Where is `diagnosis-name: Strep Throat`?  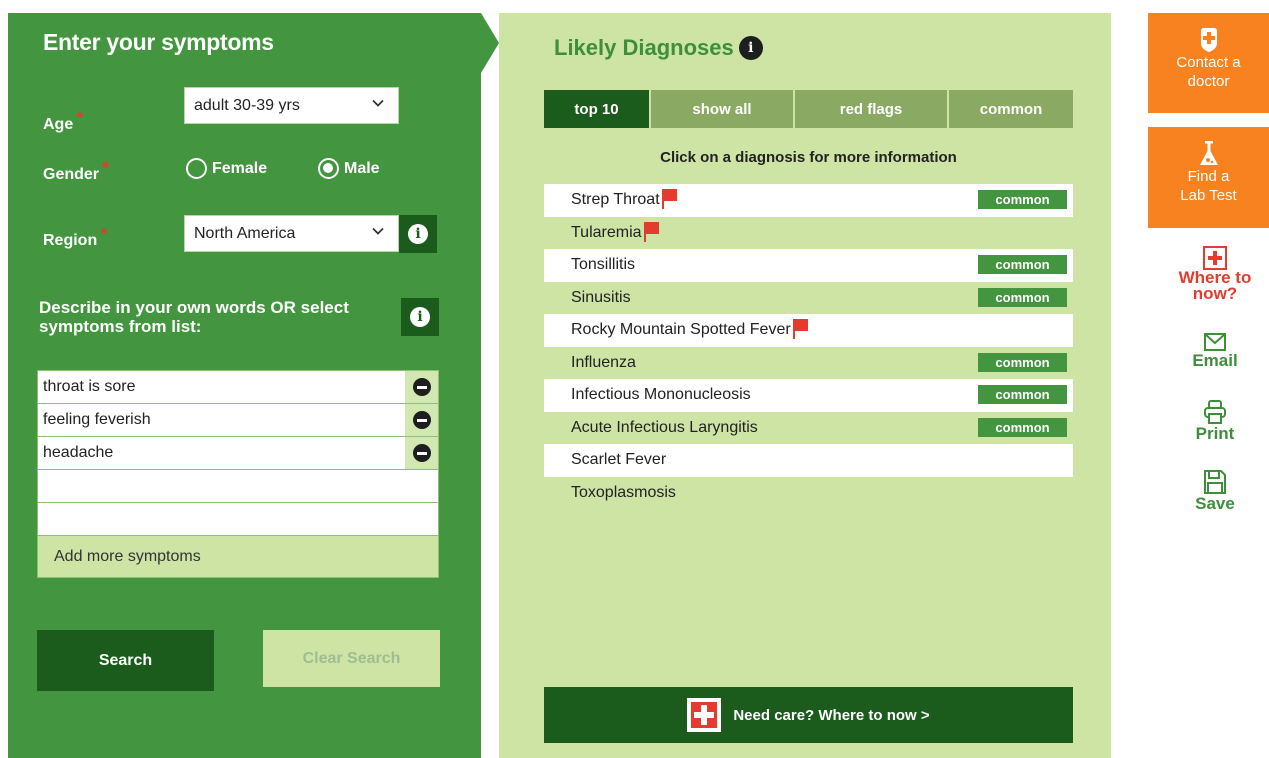 diagnosis-name: Strep Throat is located at coordinates (615, 199).